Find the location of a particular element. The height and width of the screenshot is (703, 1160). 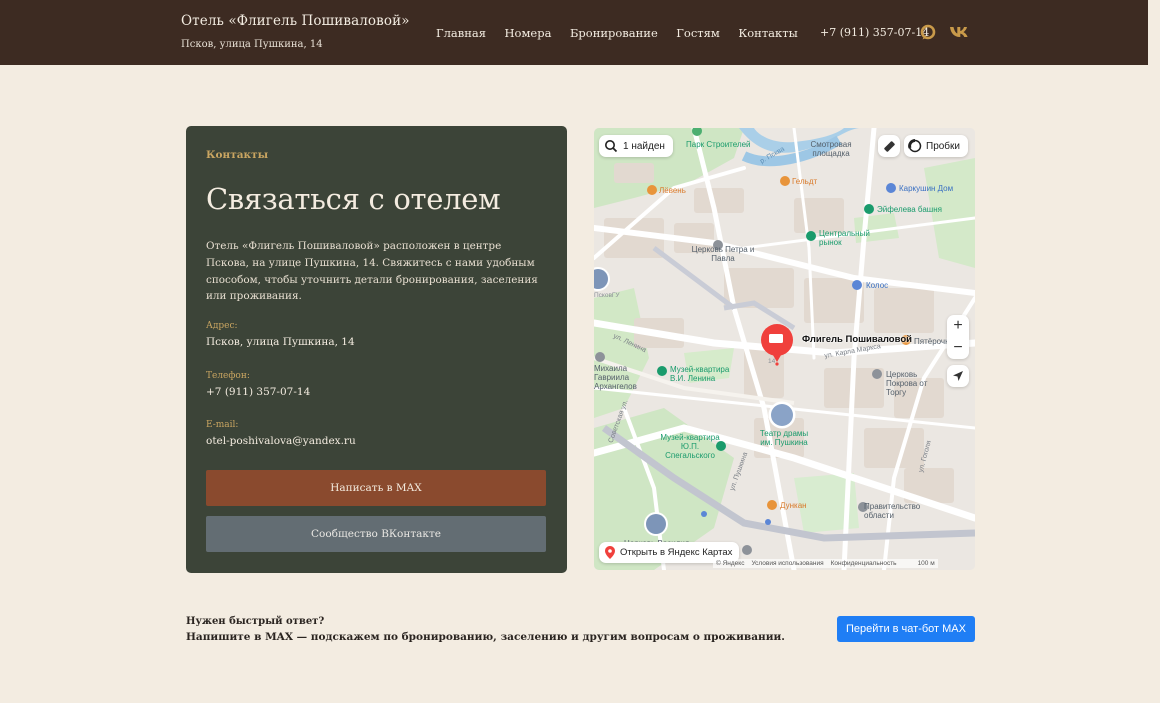

nav-item-guests: Гостям is located at coordinates (698, 33).